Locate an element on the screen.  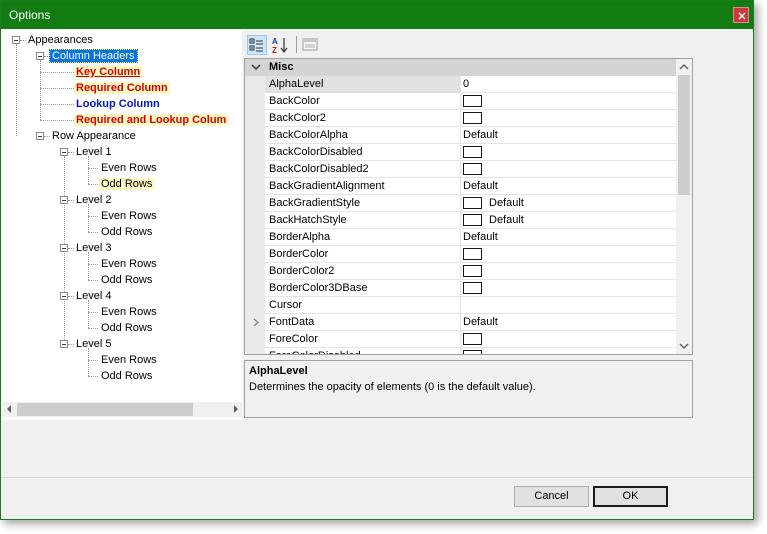
tree-node-level: Level 5 is located at coordinates (93, 344).